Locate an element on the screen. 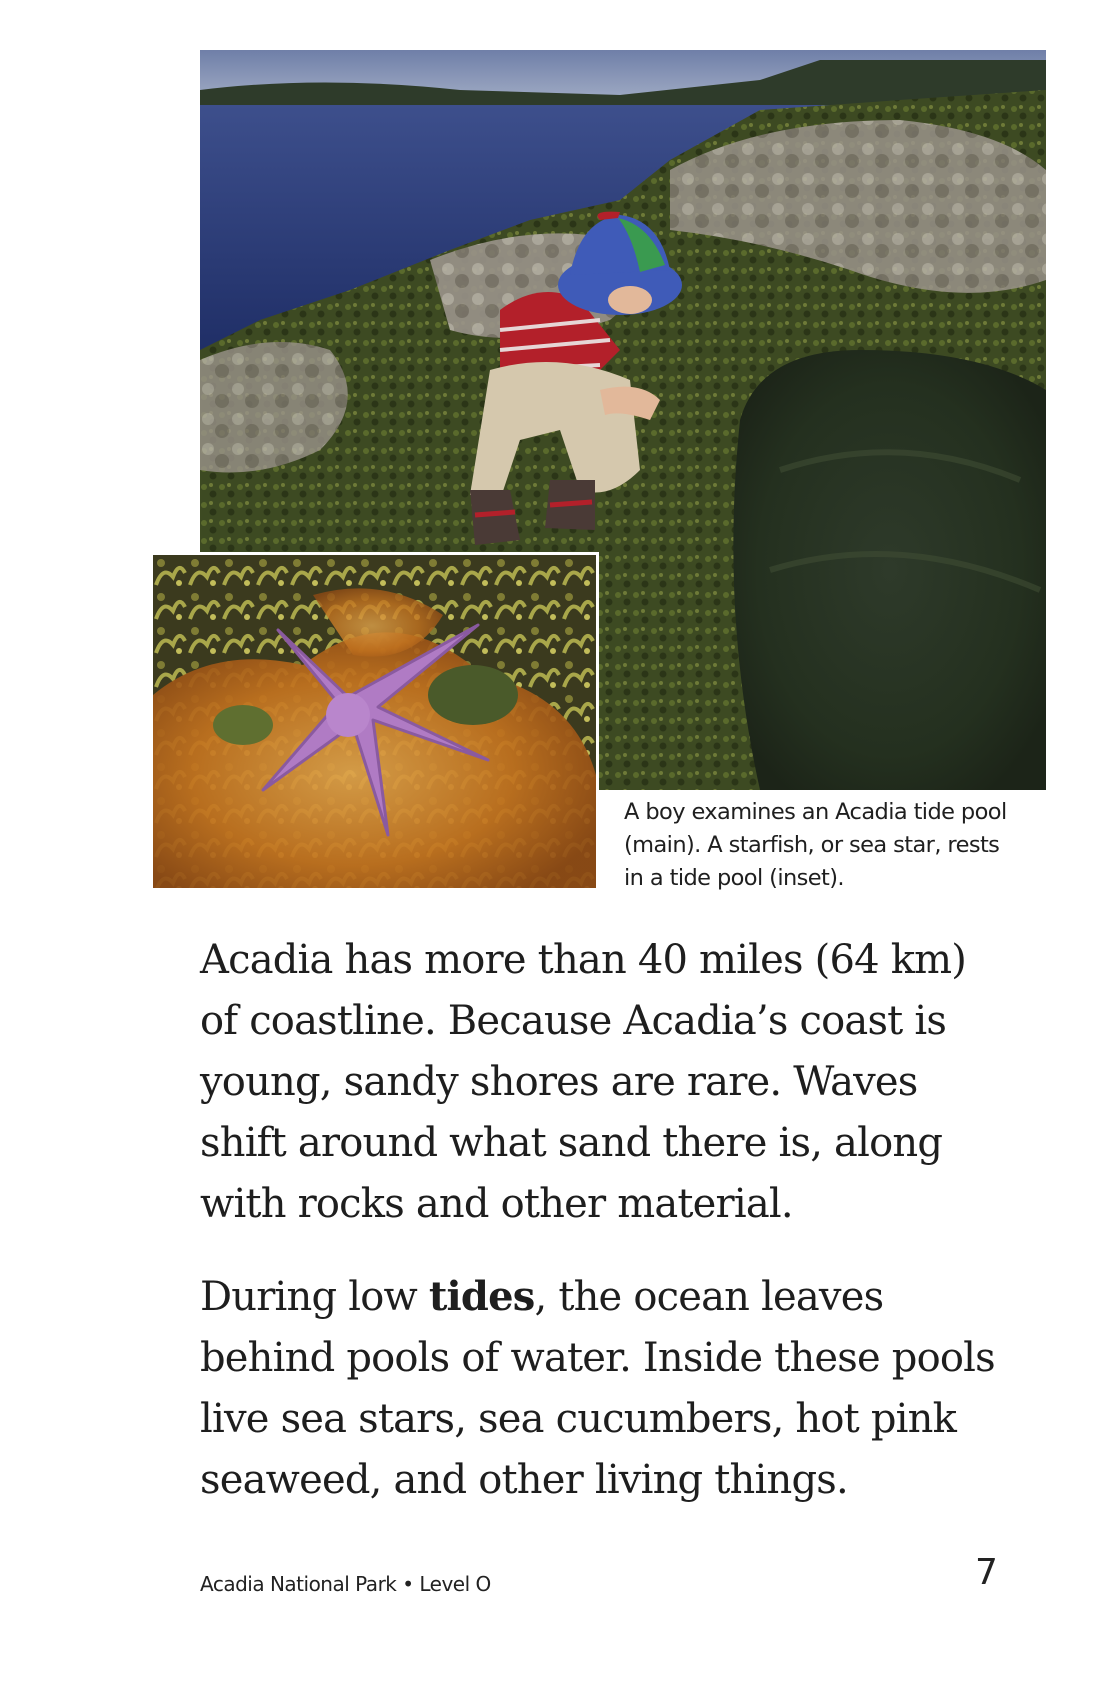 This screenshot has height=1700, width=1100. caption-line: in a tide pool (inset). is located at coordinates (734, 878).